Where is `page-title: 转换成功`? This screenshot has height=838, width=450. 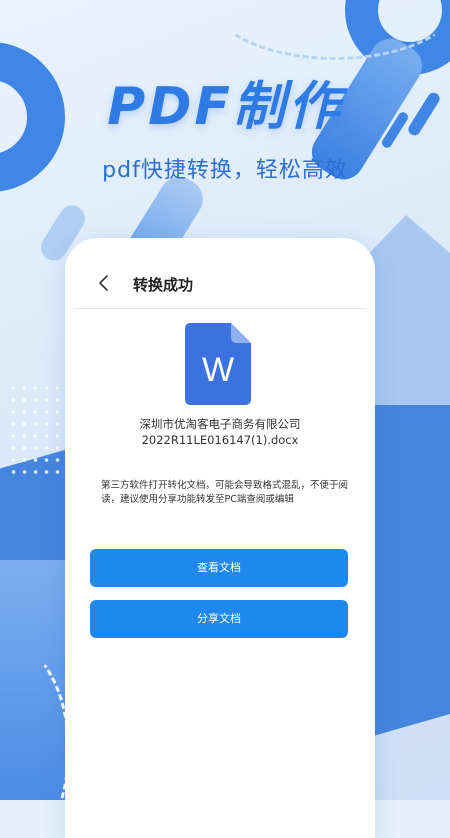
page-title: 转换成功 is located at coordinates (163, 285).